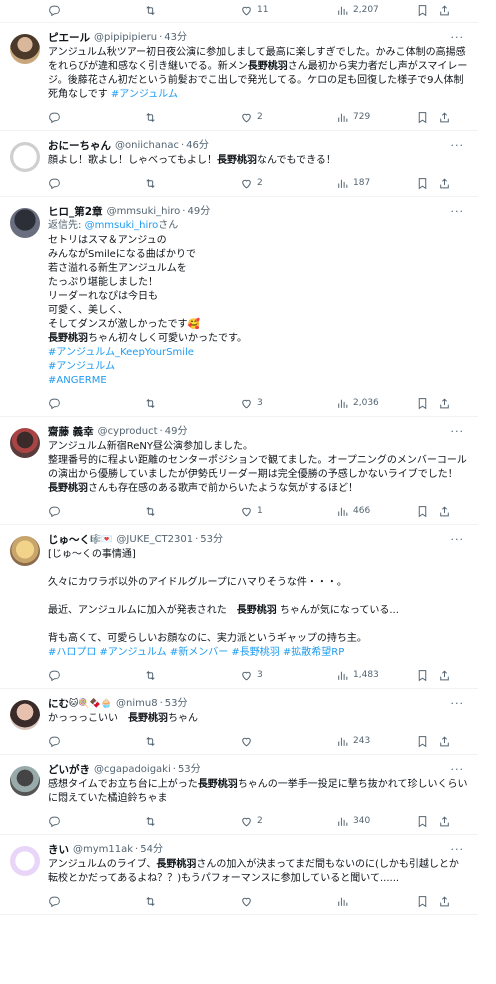 This screenshot has height=984, width=496. Describe the element at coordinates (376, 675) in the screenshot. I see `views-button: 1,483` at that location.